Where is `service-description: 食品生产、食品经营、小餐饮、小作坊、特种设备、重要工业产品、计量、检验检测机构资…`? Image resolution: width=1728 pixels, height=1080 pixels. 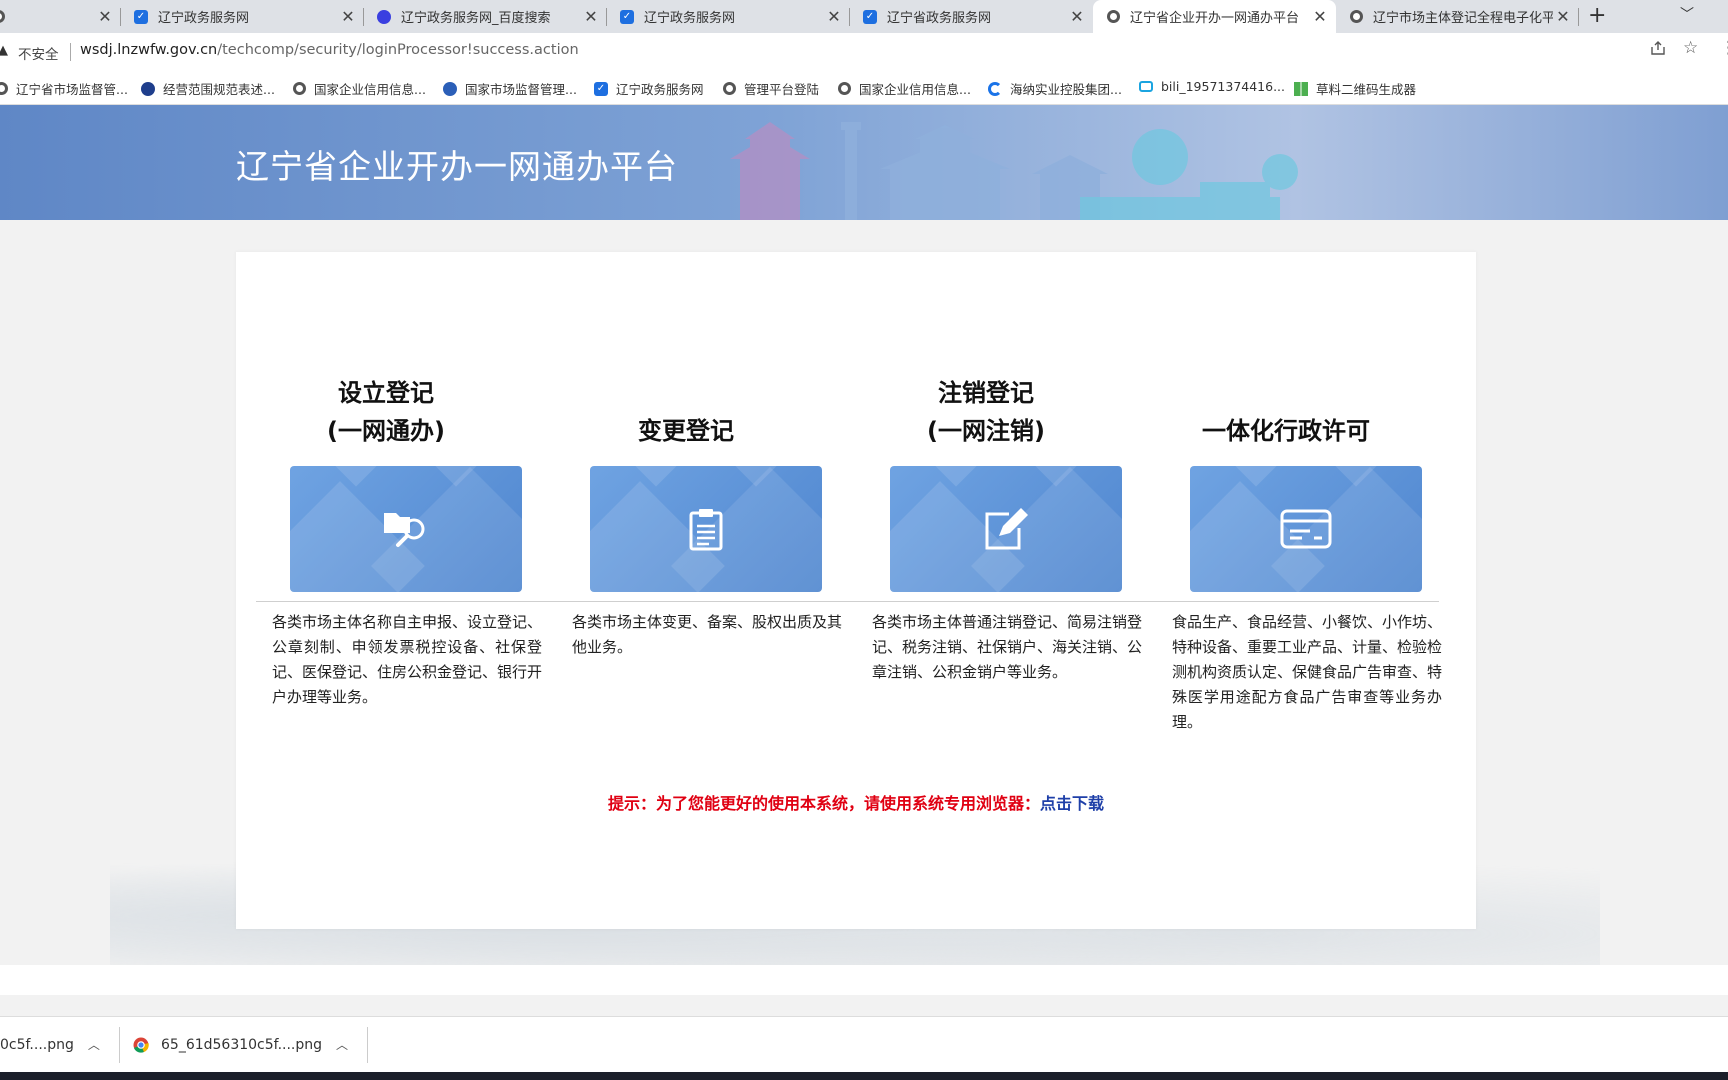 service-description: 食品生产、食品经营、小餐饮、小作坊、特种设备、重要工业产品、计量、检验检测机构资… is located at coordinates (1307, 672).